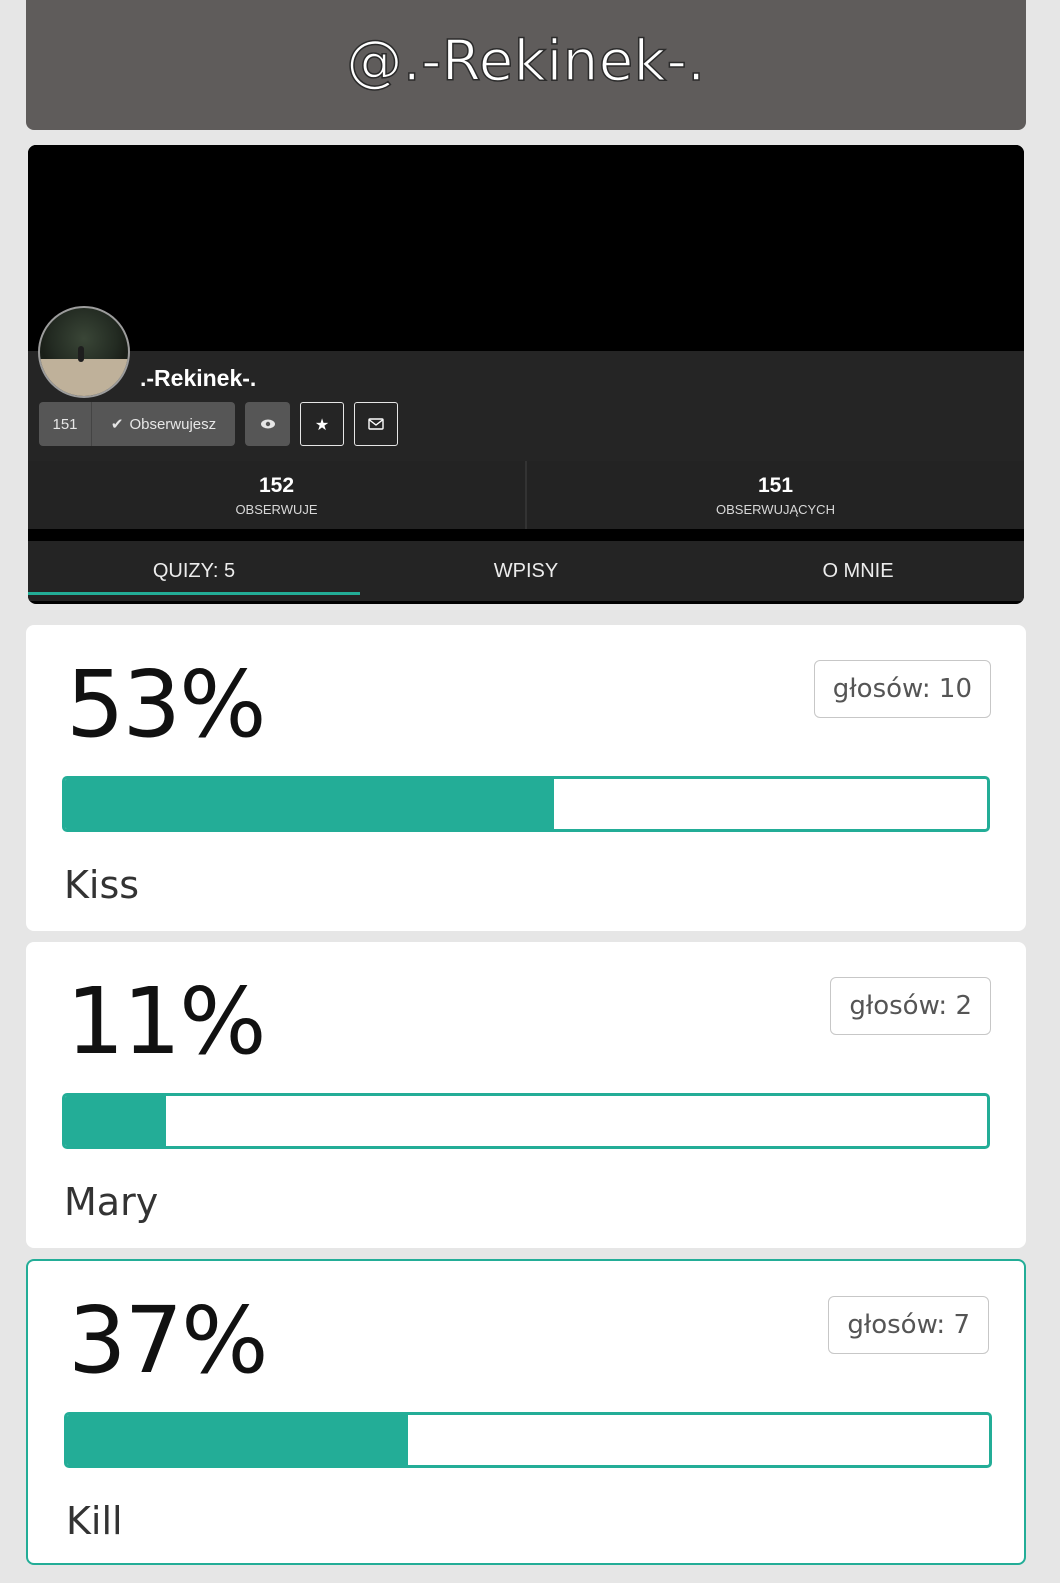 The width and height of the screenshot is (1060, 1583). I want to click on stat-followers: 151 OBSERWUJĄCYCH, so click(774, 495).